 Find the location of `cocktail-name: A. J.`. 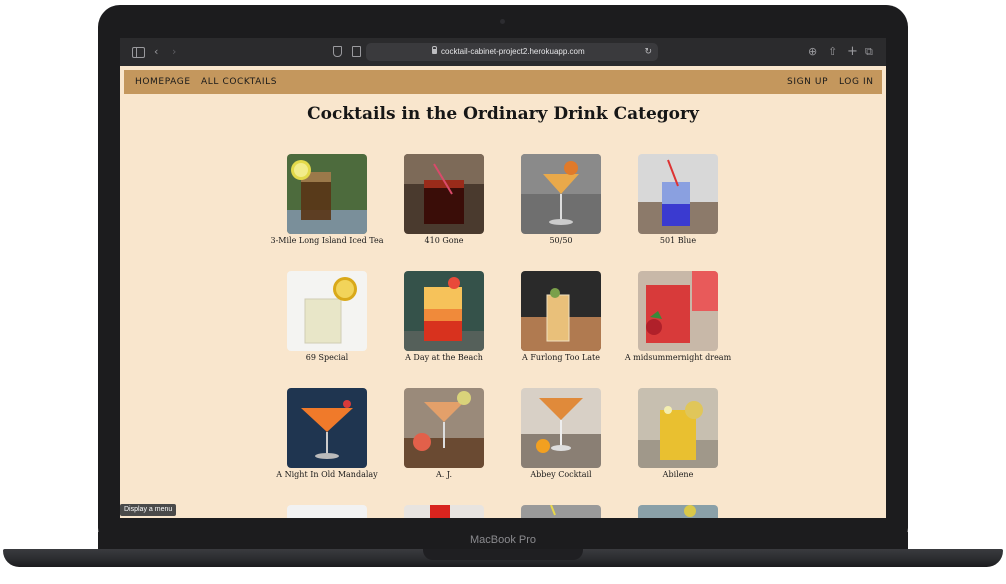

cocktail-name: A. J. is located at coordinates (444, 474).